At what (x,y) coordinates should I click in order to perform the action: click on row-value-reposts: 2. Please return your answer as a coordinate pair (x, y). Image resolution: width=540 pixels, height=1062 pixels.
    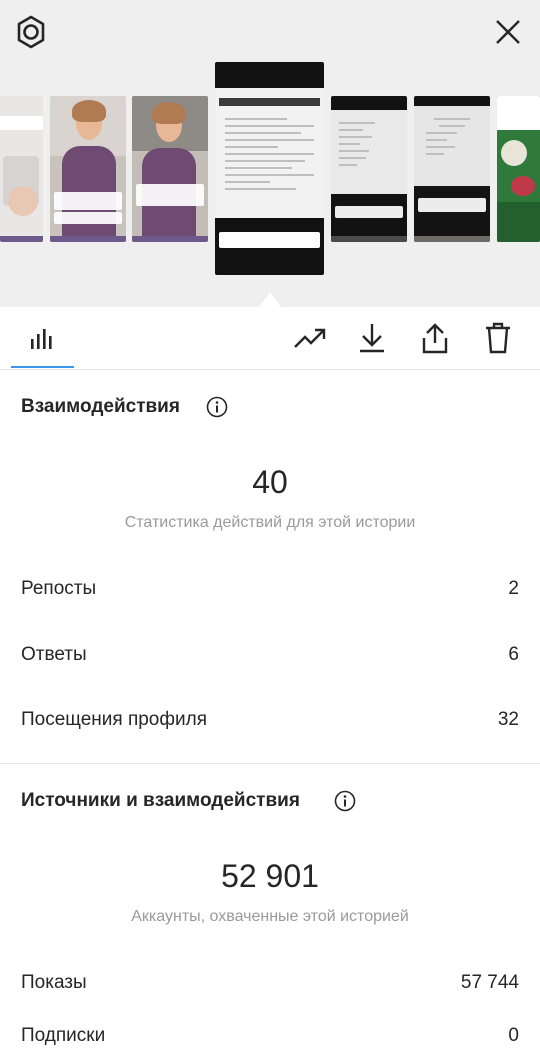
    Looking at the image, I should click on (513, 588).